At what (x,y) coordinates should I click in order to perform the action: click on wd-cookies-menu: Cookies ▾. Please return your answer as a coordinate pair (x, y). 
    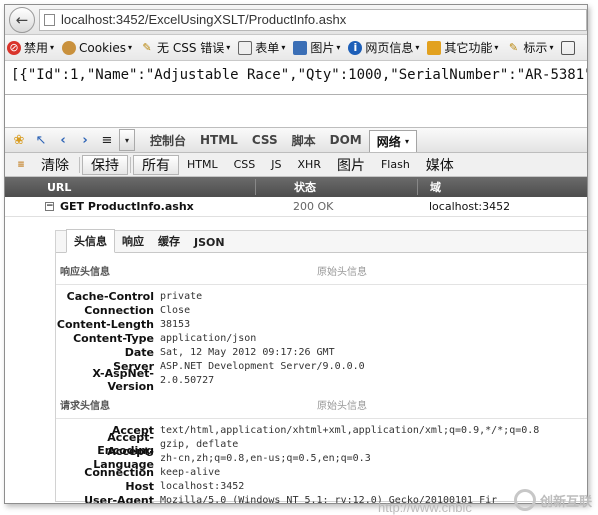
    Looking at the image, I should click on (97, 47).